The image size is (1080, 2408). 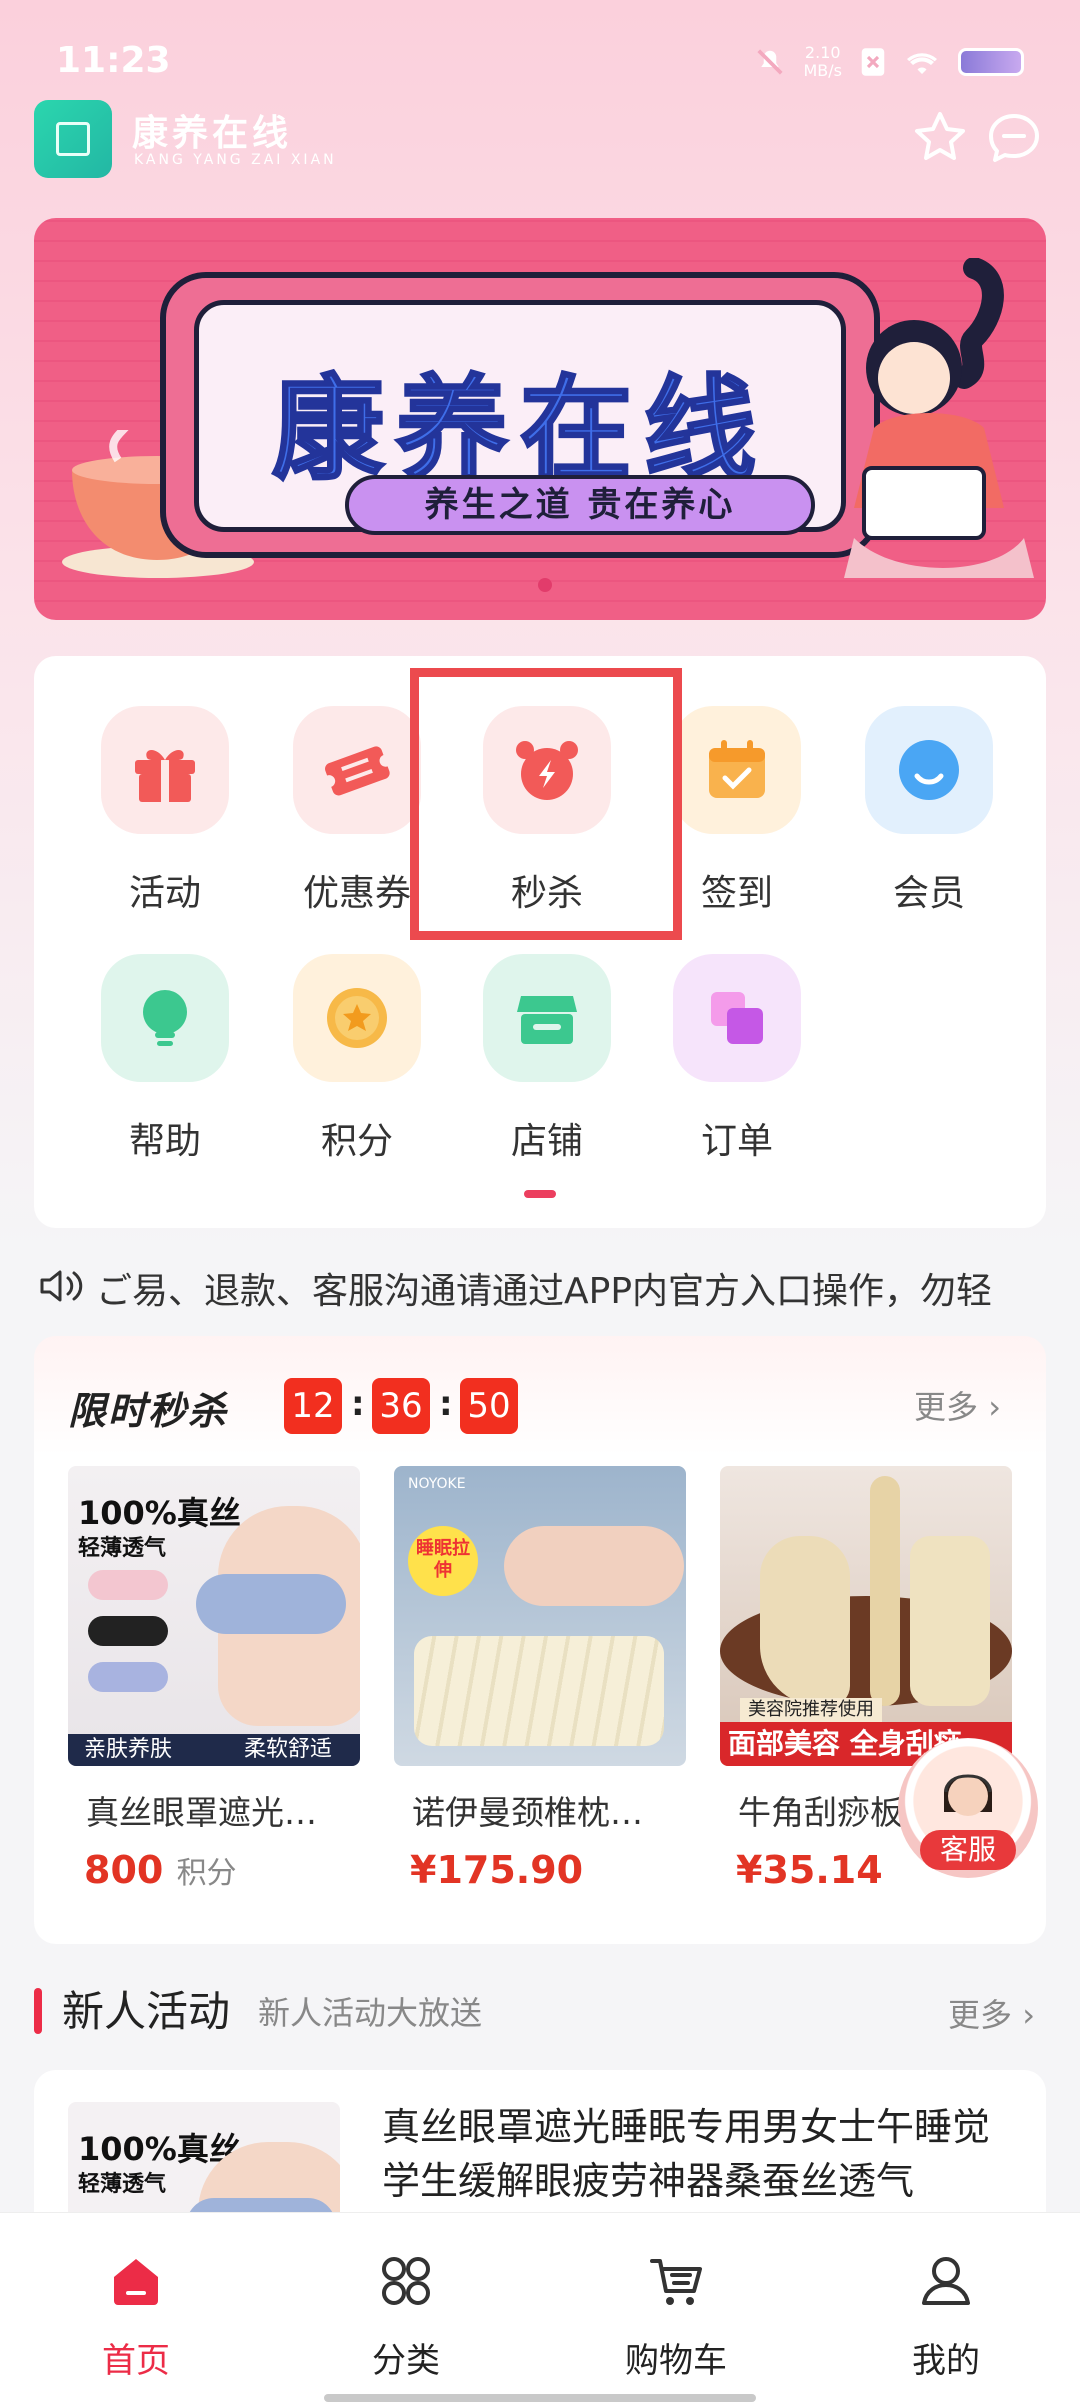 What do you see at coordinates (946, 2361) in the screenshot?
I see `tab-label: 我的` at bounding box center [946, 2361].